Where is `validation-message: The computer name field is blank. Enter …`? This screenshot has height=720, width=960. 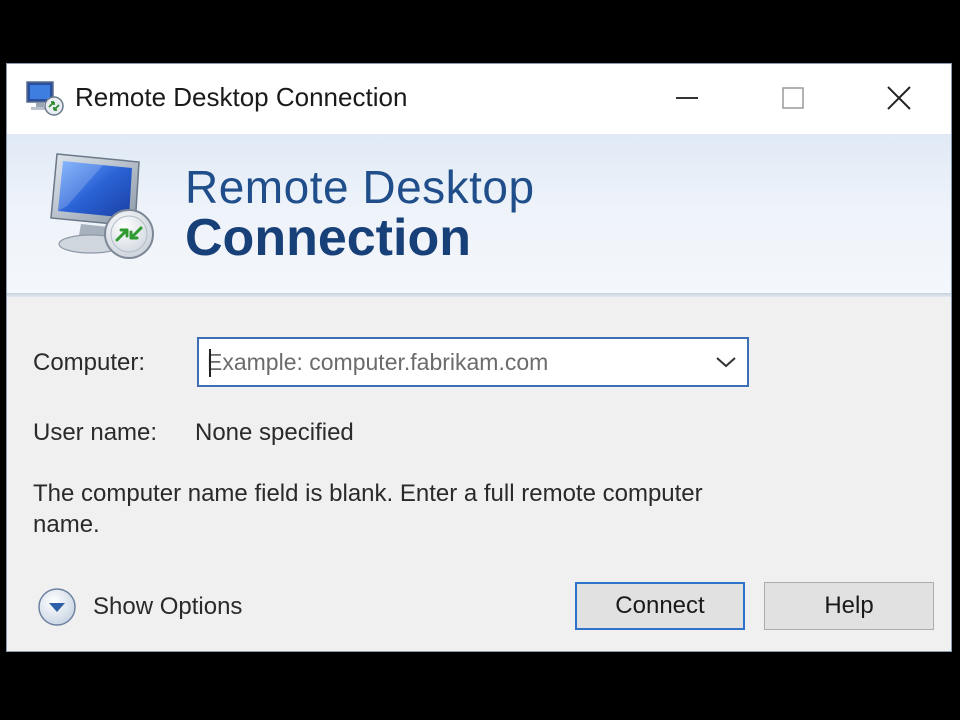
validation-message: The computer name field is blank. Enter … is located at coordinates (368, 509).